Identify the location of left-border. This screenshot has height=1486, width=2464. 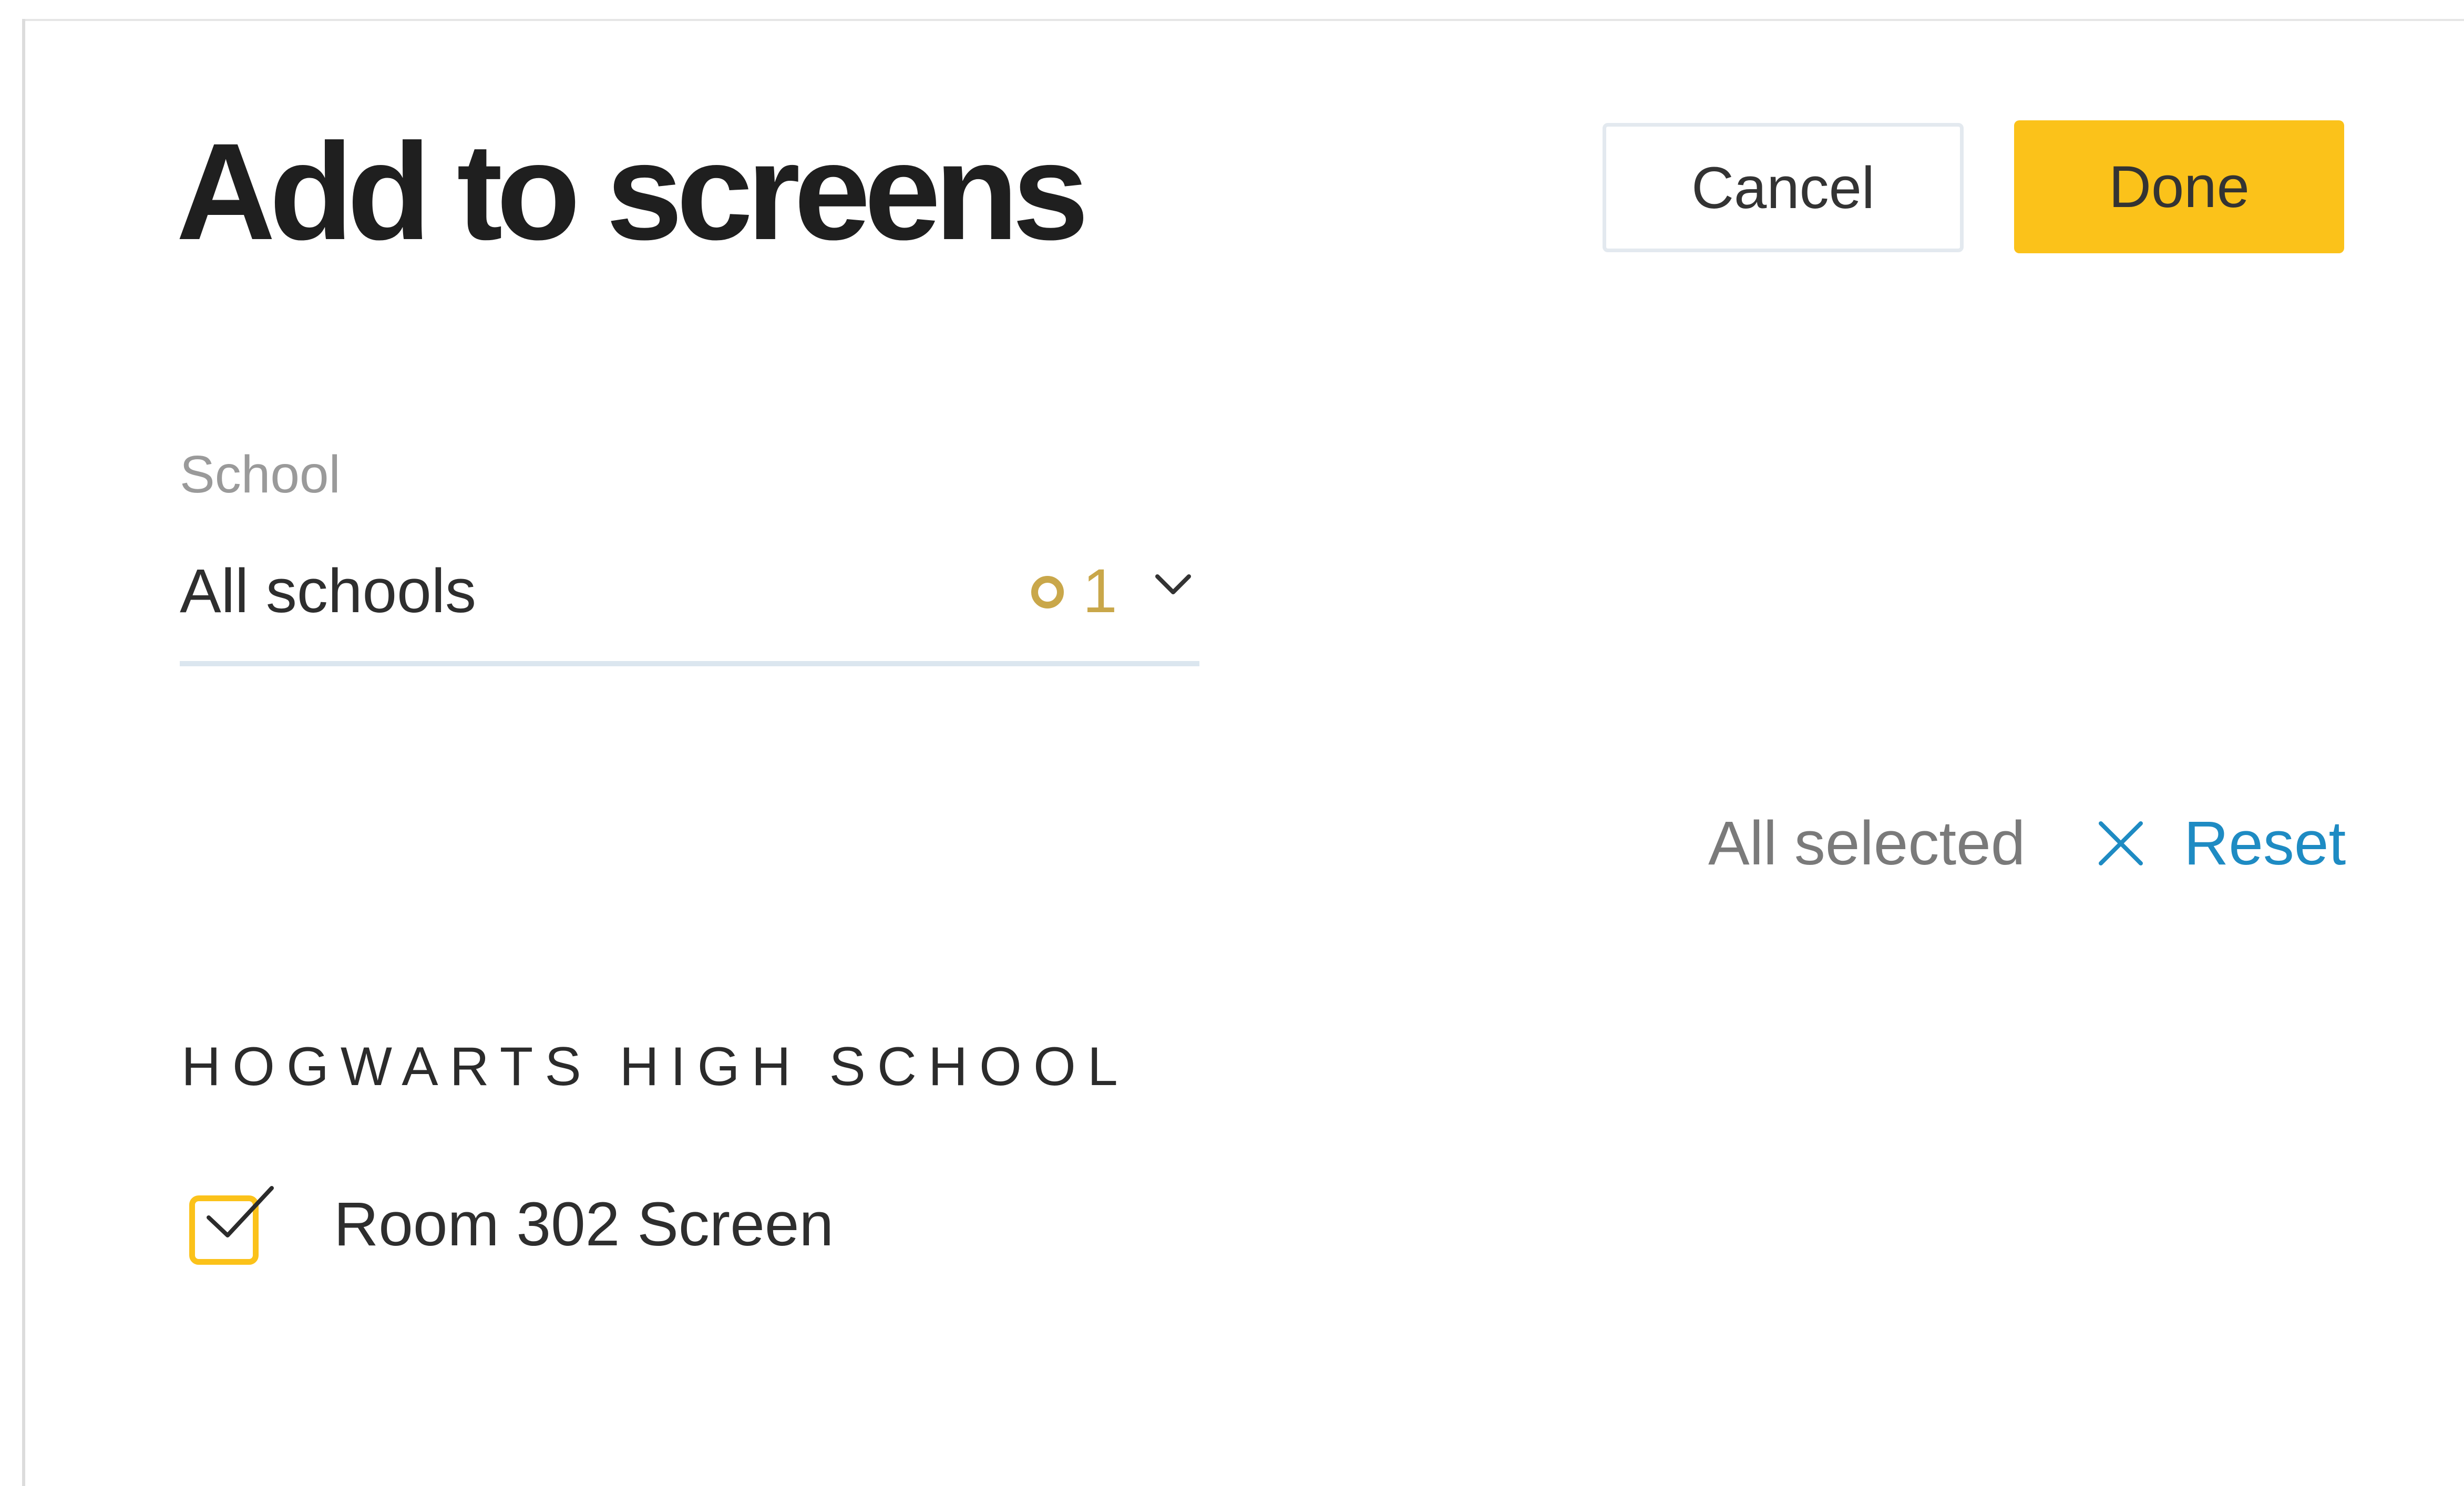
(23, 752).